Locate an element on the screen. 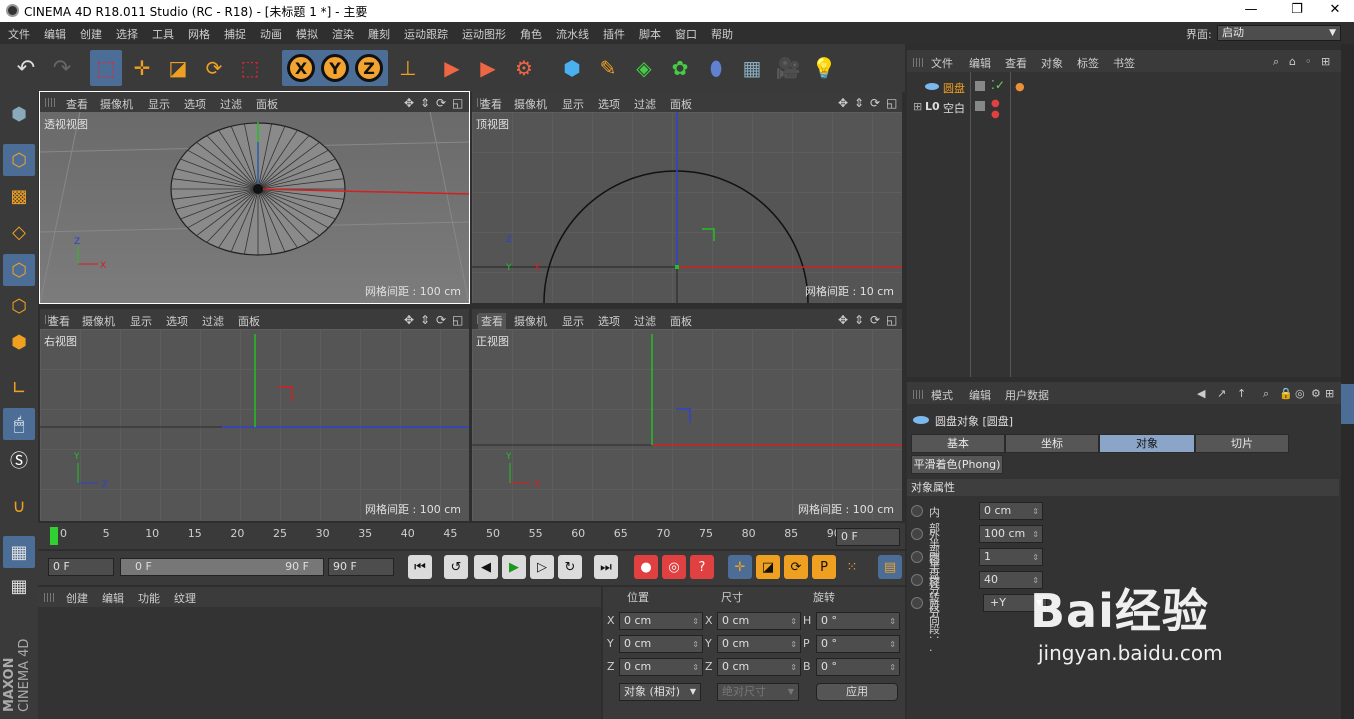 The image size is (1354, 719). menu-create: 创建 is located at coordinates (91, 34).